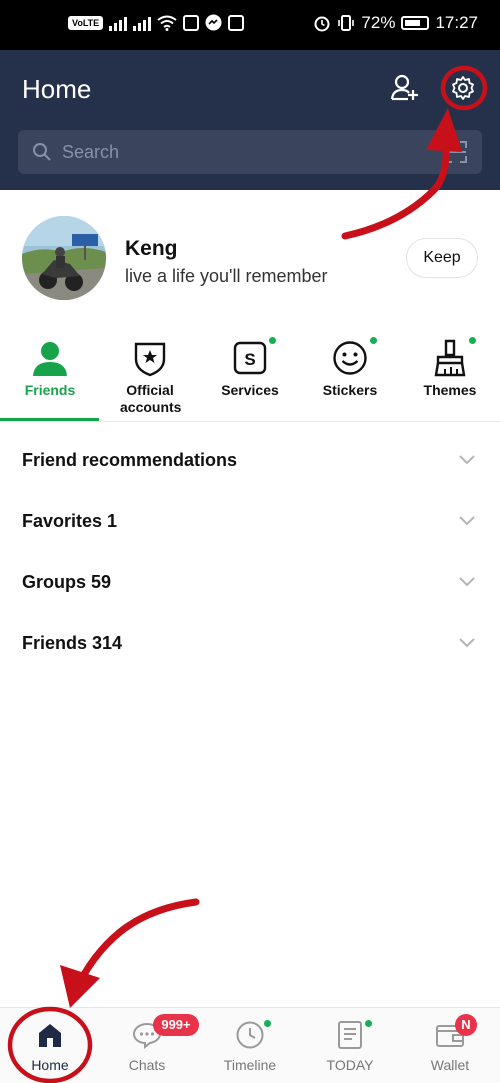 Image resolution: width=500 pixels, height=1083 pixels. I want to click on nav-label: Chats, so click(147, 1065).